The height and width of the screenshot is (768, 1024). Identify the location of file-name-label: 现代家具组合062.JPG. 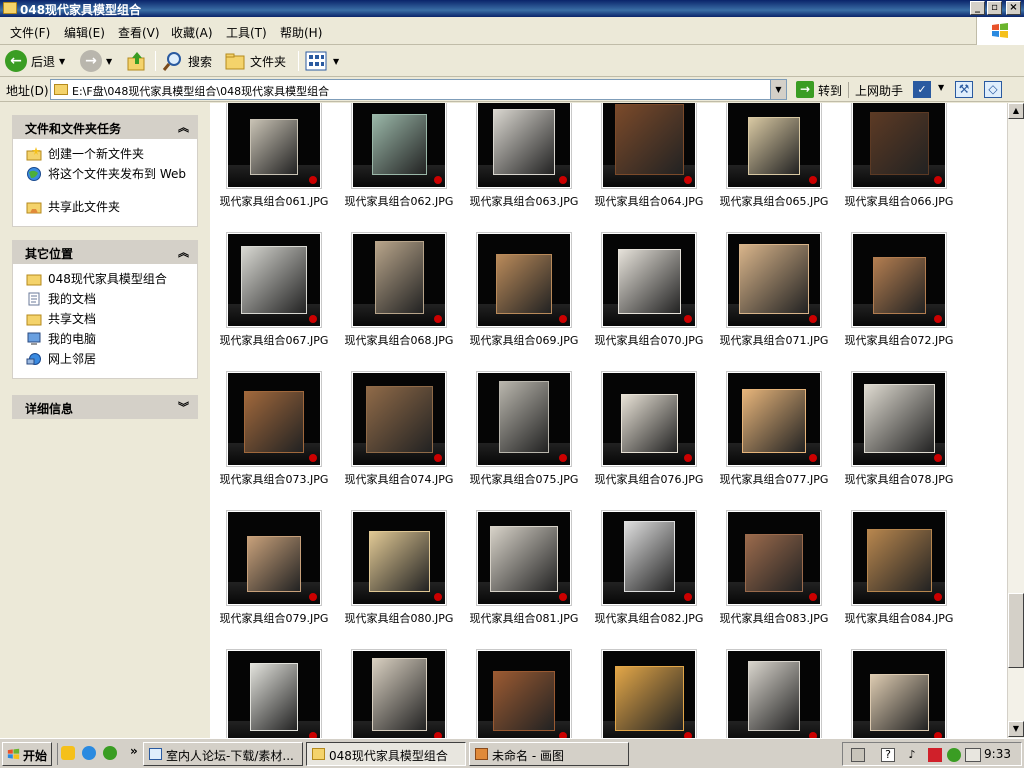
(399, 201).